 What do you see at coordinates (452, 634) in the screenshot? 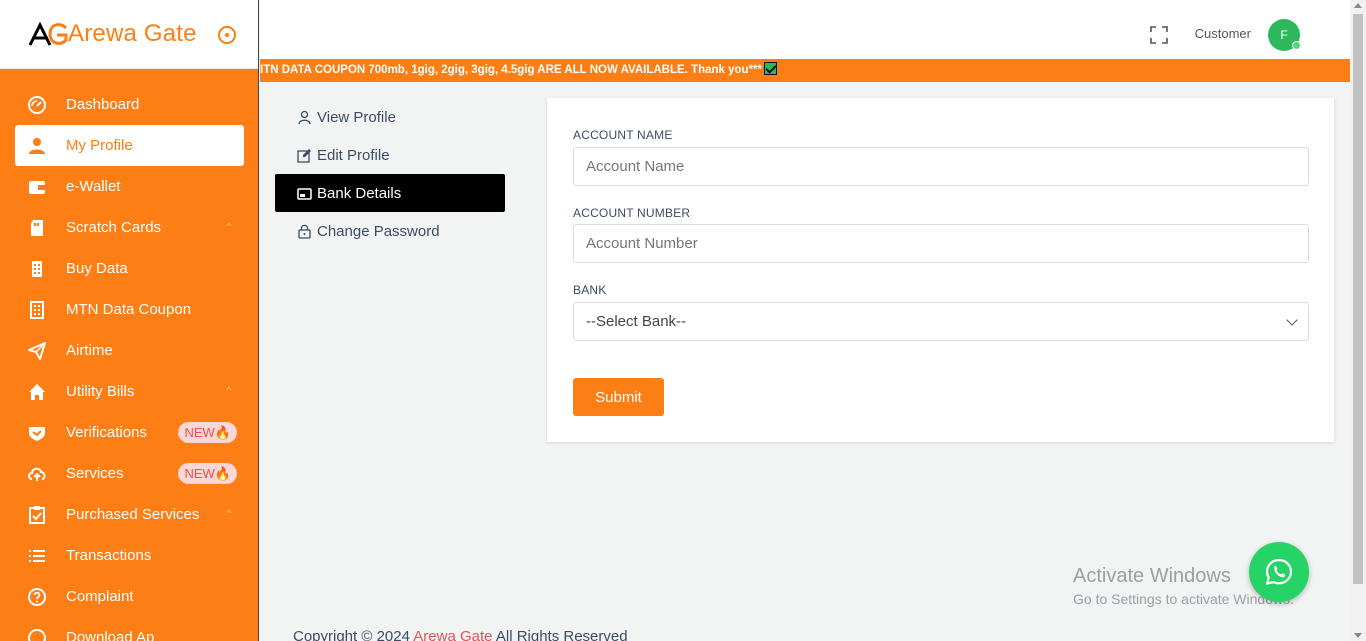
I see `footer-brand-link: Arewa Gate` at bounding box center [452, 634].